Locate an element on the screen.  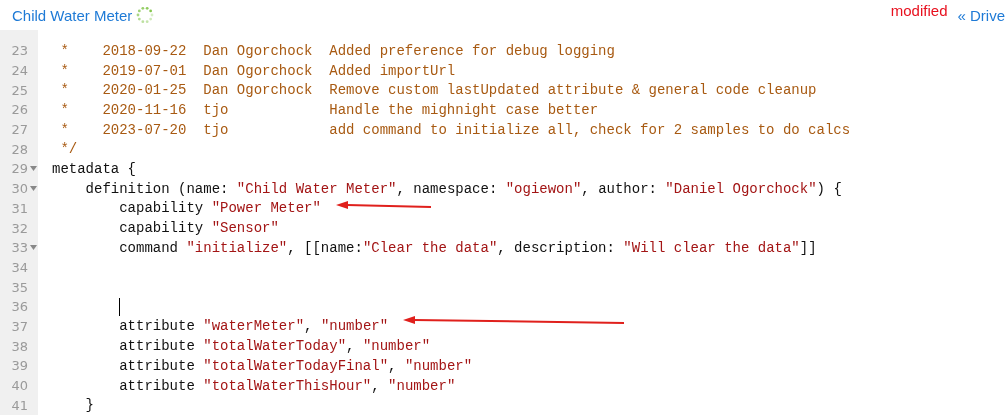
code-token: * 2020-01-25 Dan Ogorchock Remove custom lastUpdated attribute & general code cleanup is located at coordinates (438, 90).